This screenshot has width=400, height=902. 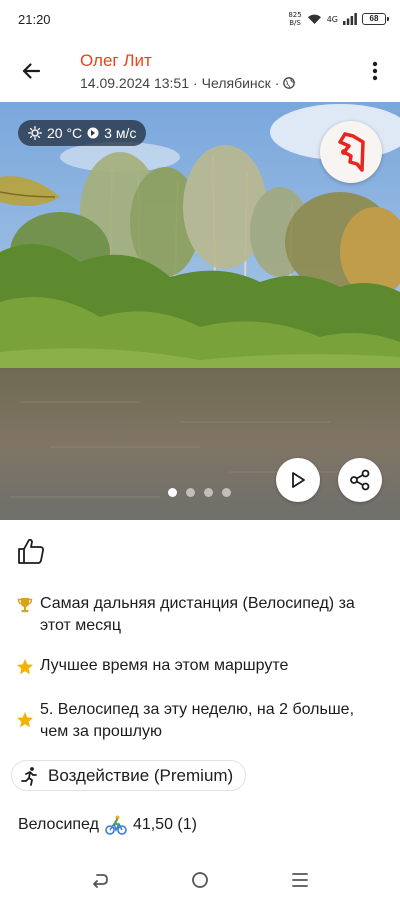 I want to click on play-icon, so click(x=298, y=480).